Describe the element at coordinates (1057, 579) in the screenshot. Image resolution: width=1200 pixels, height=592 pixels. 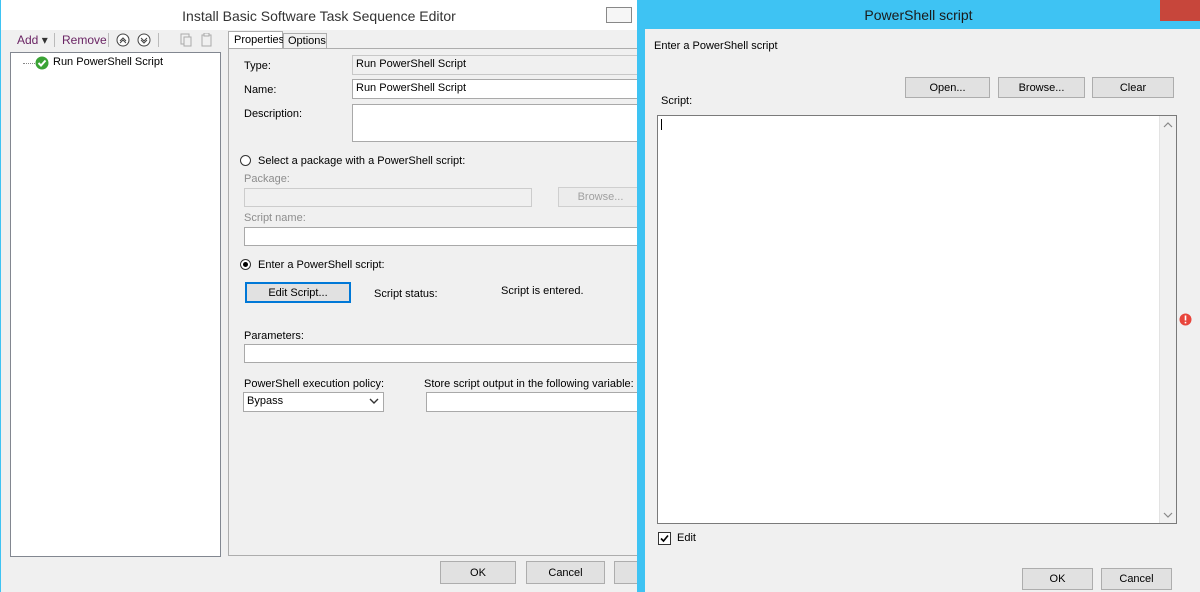
I see `dialog-ok-button: OK` at that location.